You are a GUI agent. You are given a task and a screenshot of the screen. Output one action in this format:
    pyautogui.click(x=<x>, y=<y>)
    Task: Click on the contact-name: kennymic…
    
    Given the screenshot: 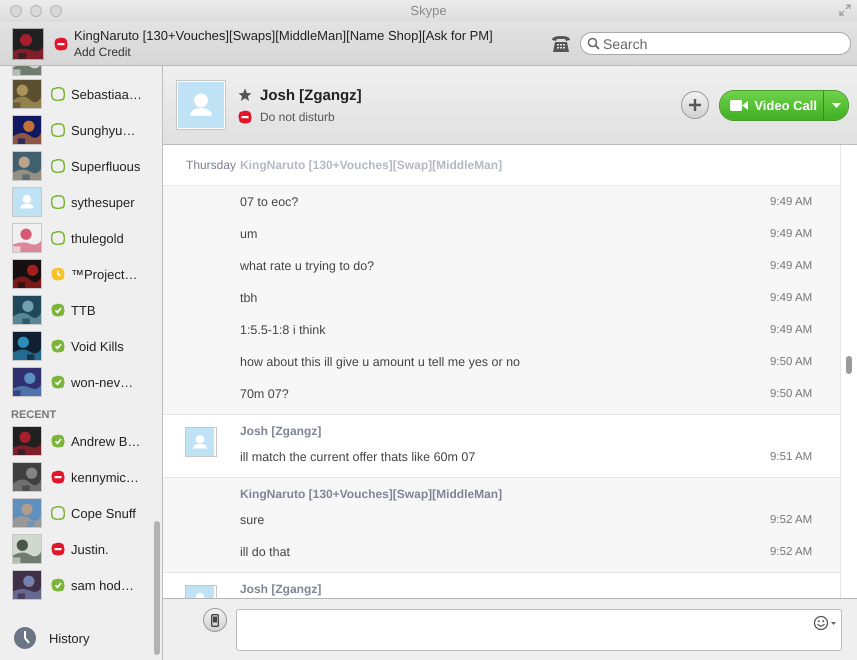 What is the action you would take?
    pyautogui.click(x=105, y=477)
    